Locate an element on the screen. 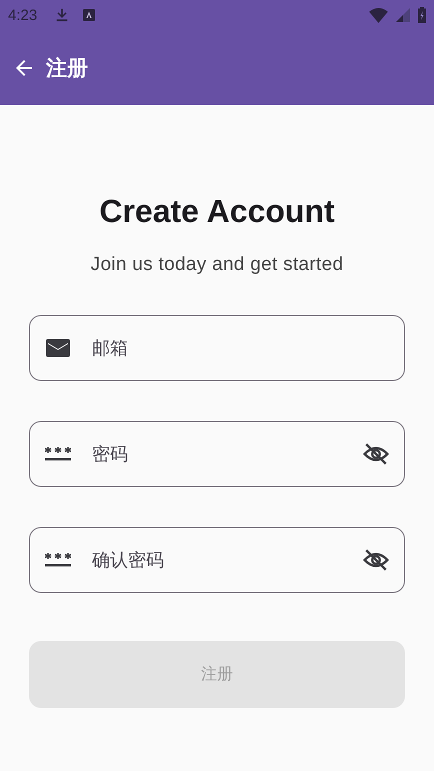 Image resolution: width=434 pixels, height=771 pixels. password-field: 确认密码 is located at coordinates (217, 560).